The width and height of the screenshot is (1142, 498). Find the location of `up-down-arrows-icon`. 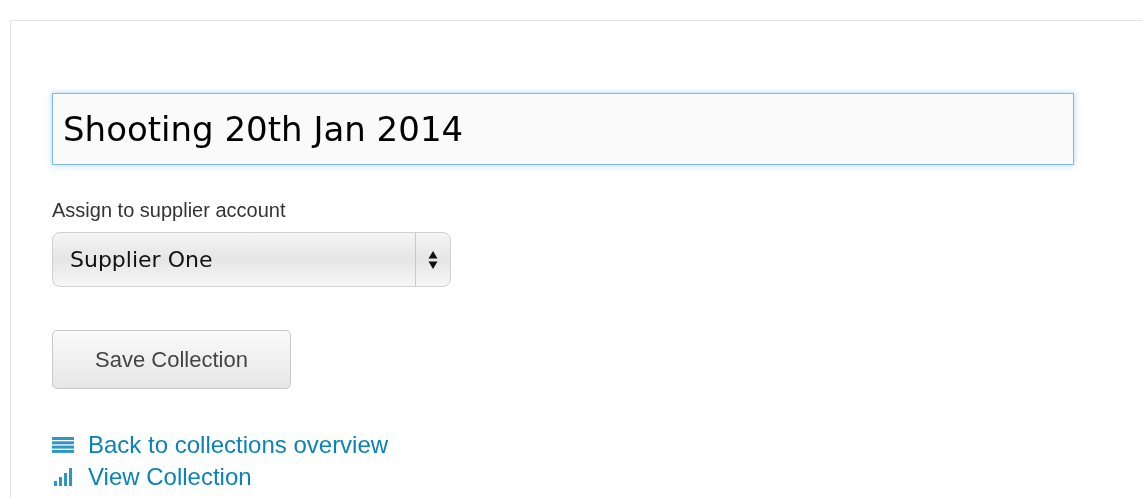

up-down-arrows-icon is located at coordinates (433, 259).